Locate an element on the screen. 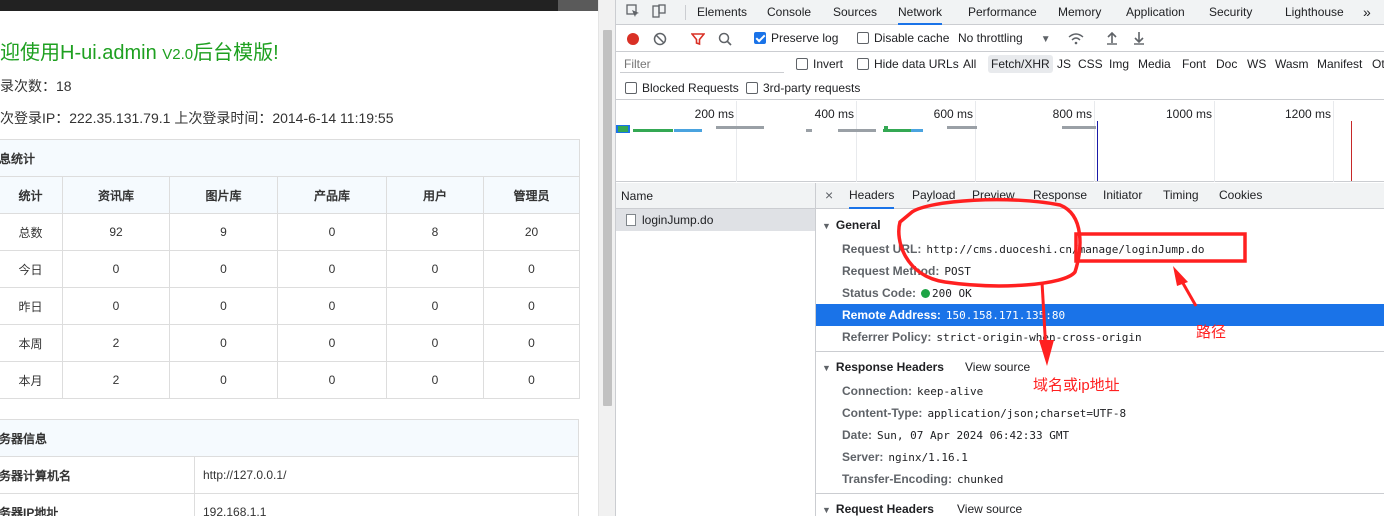  tab-memory: Memory is located at coordinates (1079, 12).